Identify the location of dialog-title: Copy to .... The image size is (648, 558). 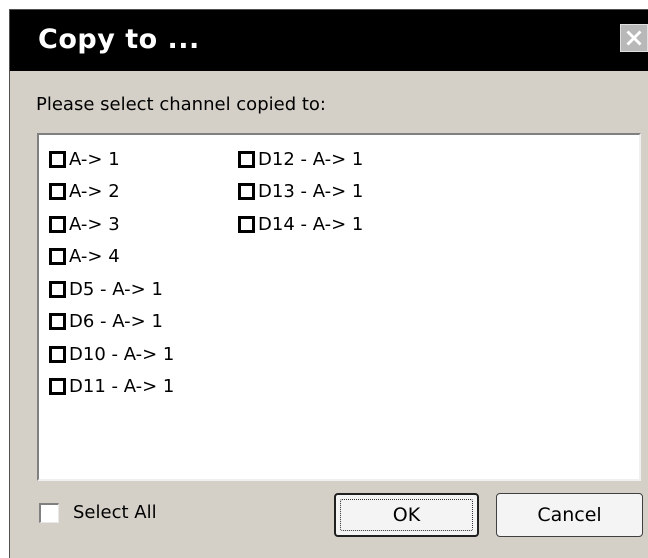
(119, 39).